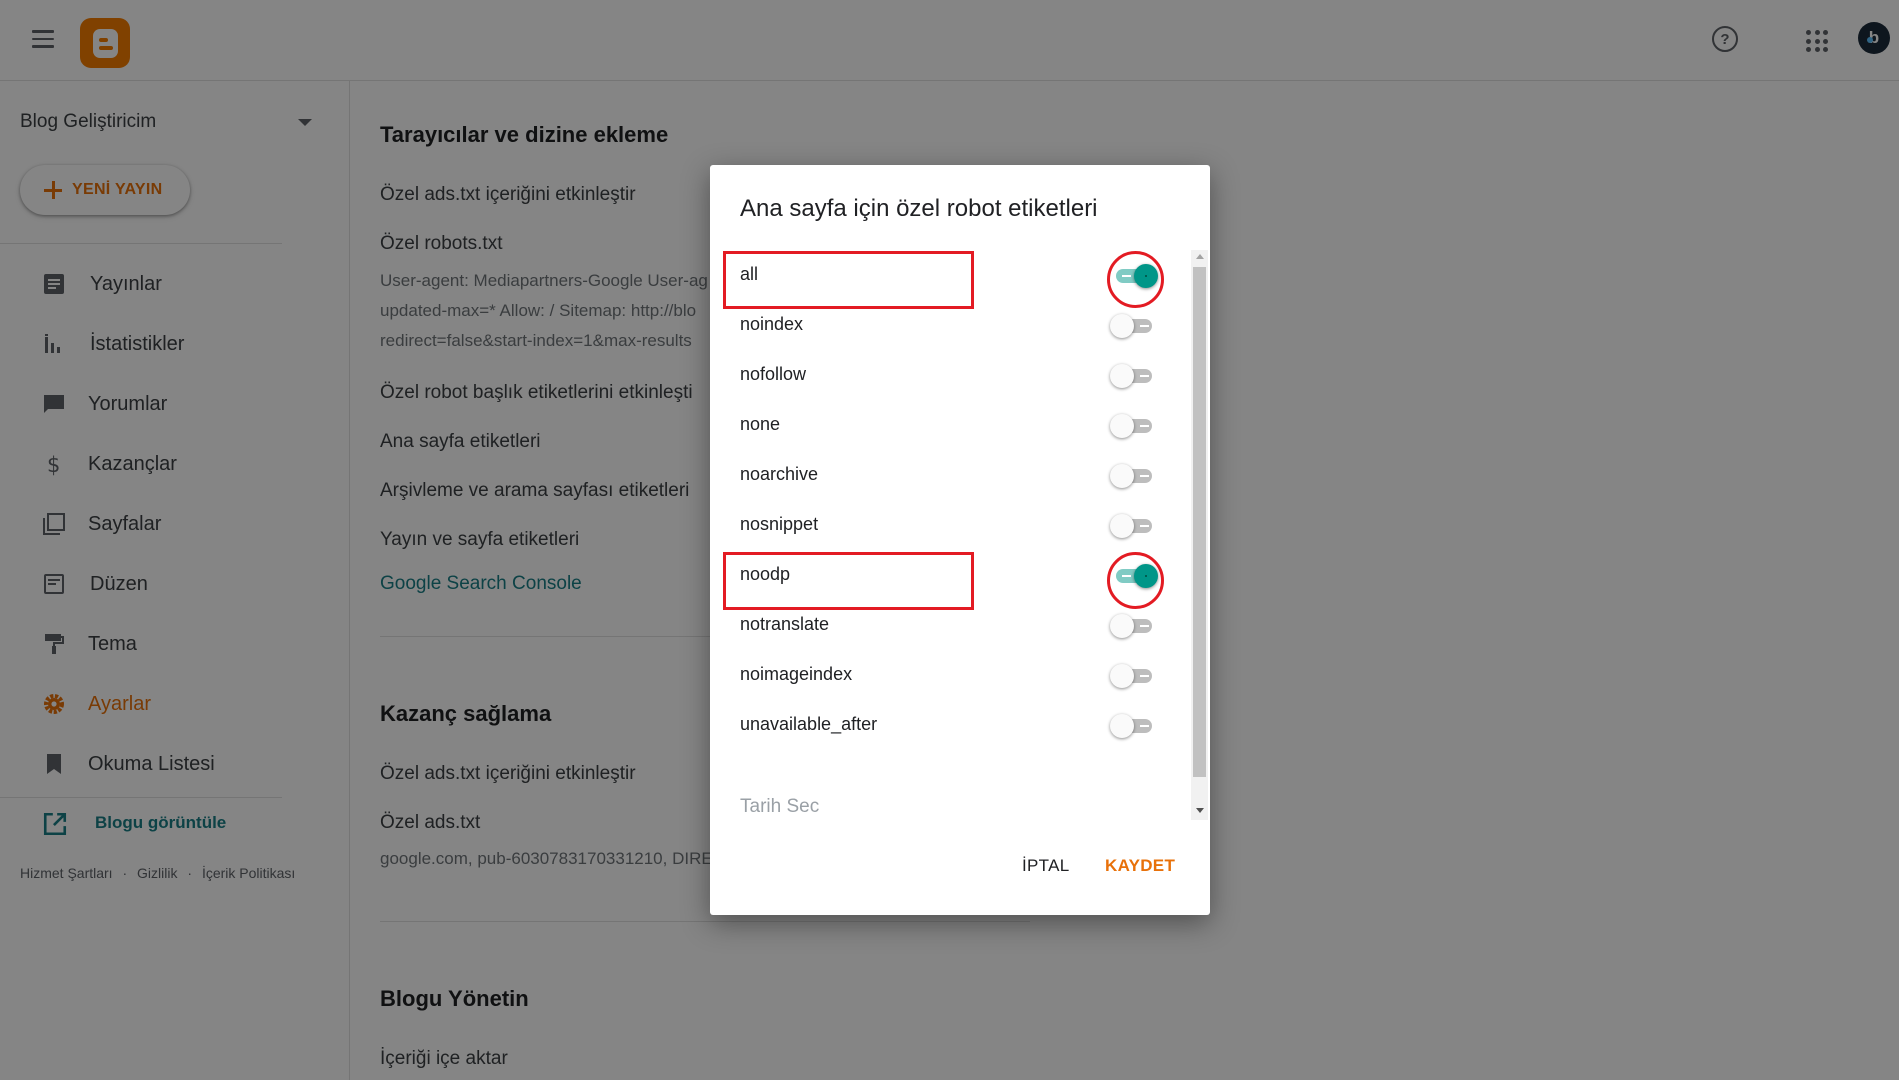 The image size is (1899, 1080). I want to click on cancel-button: İPTAL, so click(1045, 866).